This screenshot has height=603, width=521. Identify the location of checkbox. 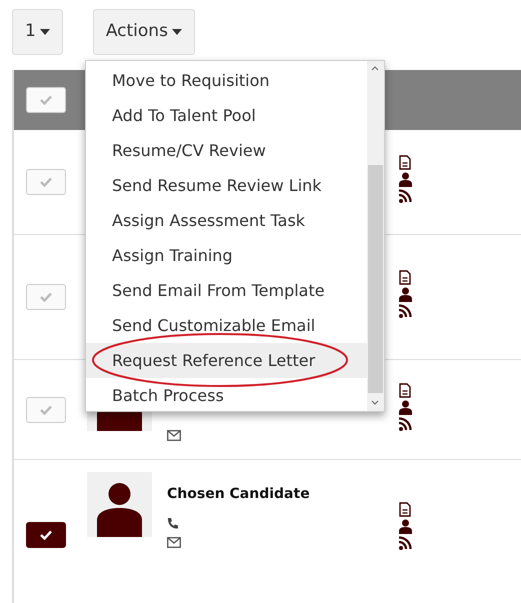
(46, 535).